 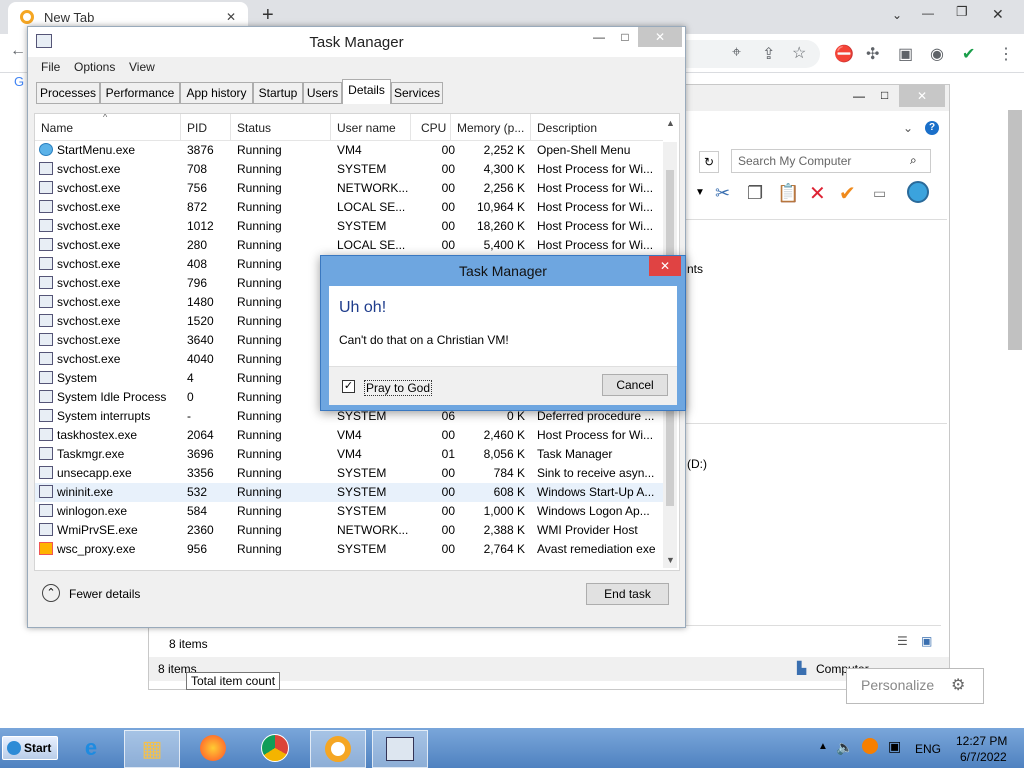 I want to click on pray-checkbox: ✓, so click(x=348, y=386).